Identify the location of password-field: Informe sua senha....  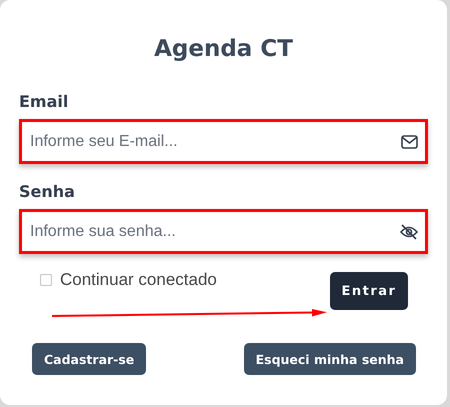
(223, 231).